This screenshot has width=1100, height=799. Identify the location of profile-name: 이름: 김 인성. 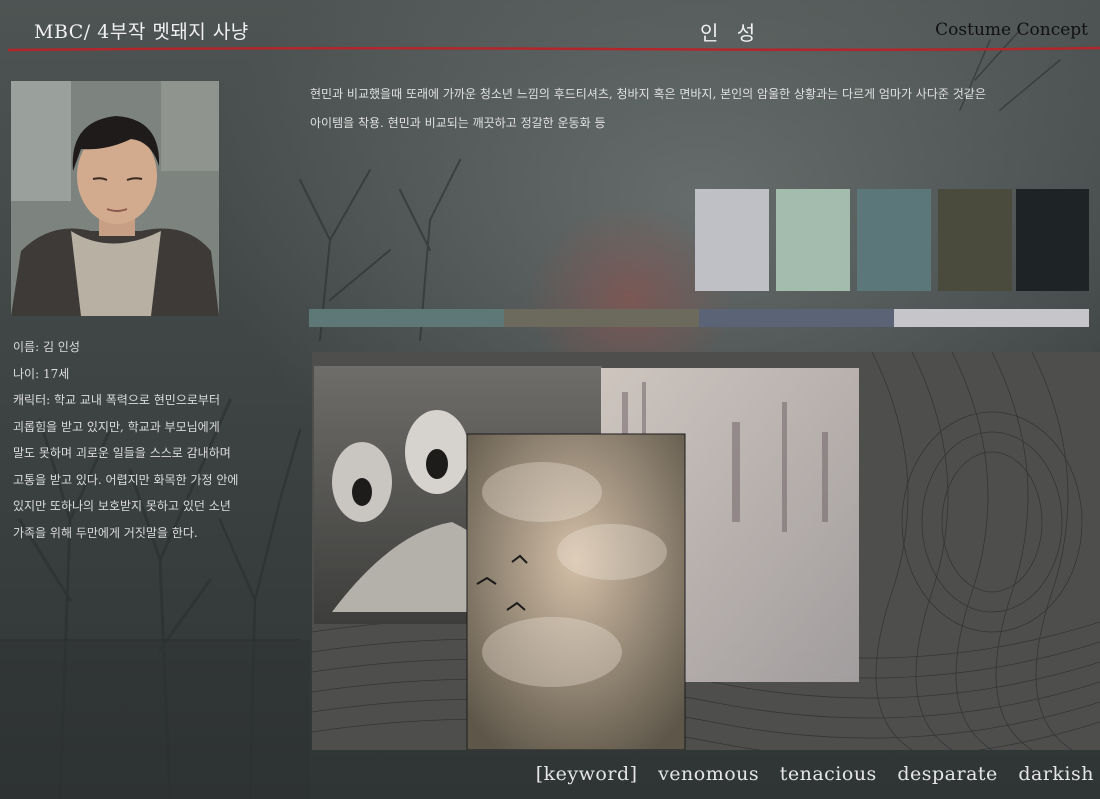
(46, 347).